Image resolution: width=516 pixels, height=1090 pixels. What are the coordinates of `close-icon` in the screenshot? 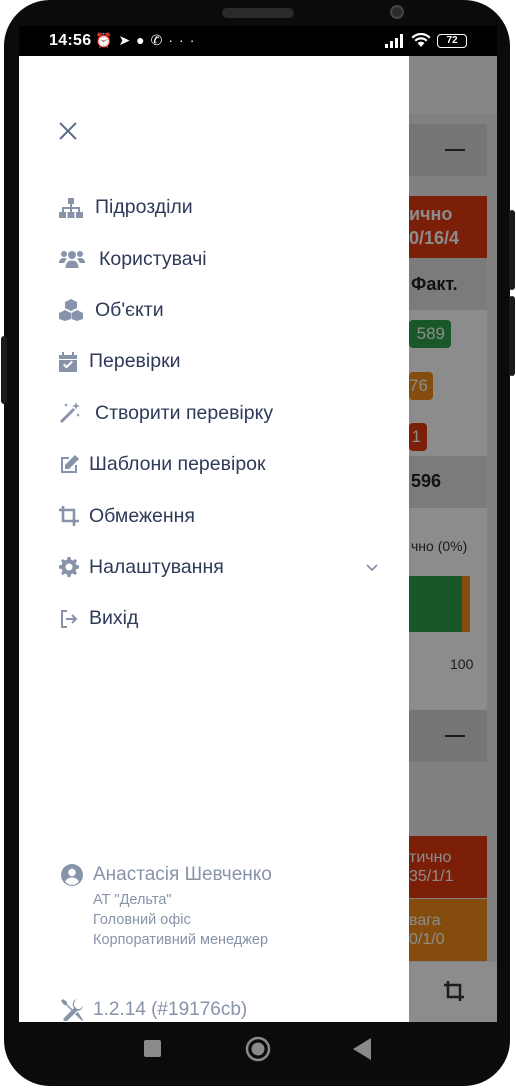 It's located at (68, 131).